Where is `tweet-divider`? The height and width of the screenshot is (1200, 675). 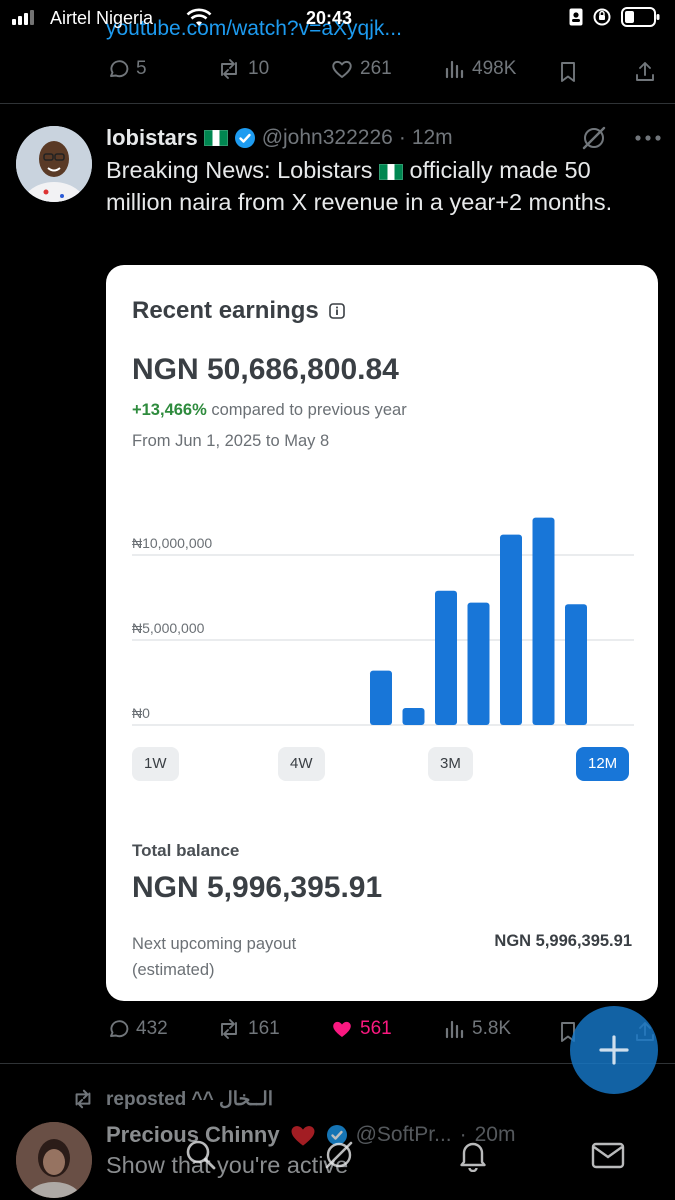 tweet-divider is located at coordinates (337, 103).